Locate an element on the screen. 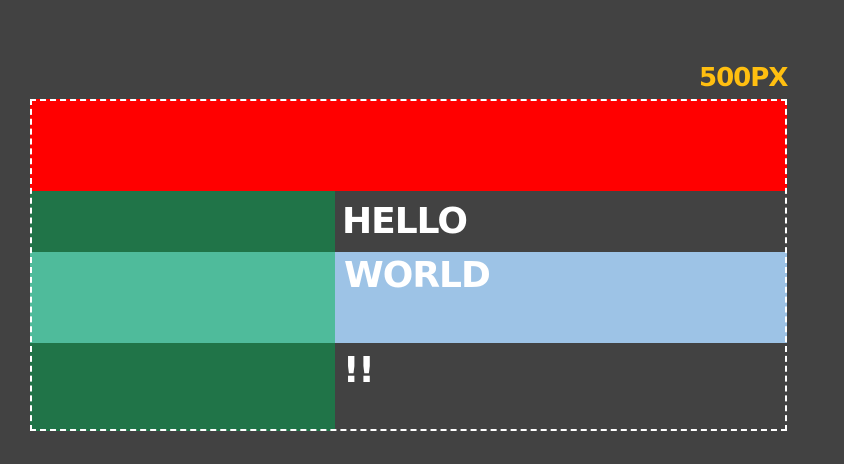 The height and width of the screenshot is (464, 844). width-label: 500PX is located at coordinates (743, 78).